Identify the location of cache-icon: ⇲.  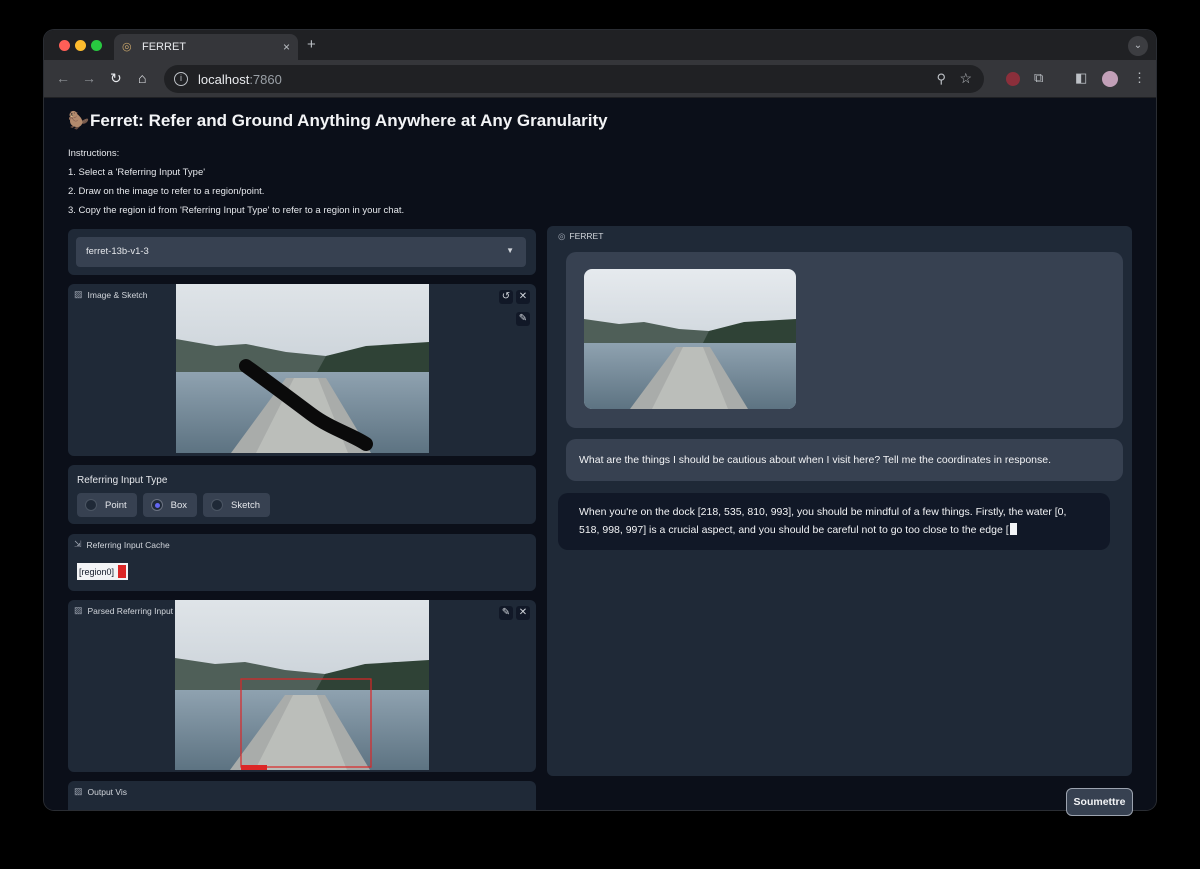
(78, 544).